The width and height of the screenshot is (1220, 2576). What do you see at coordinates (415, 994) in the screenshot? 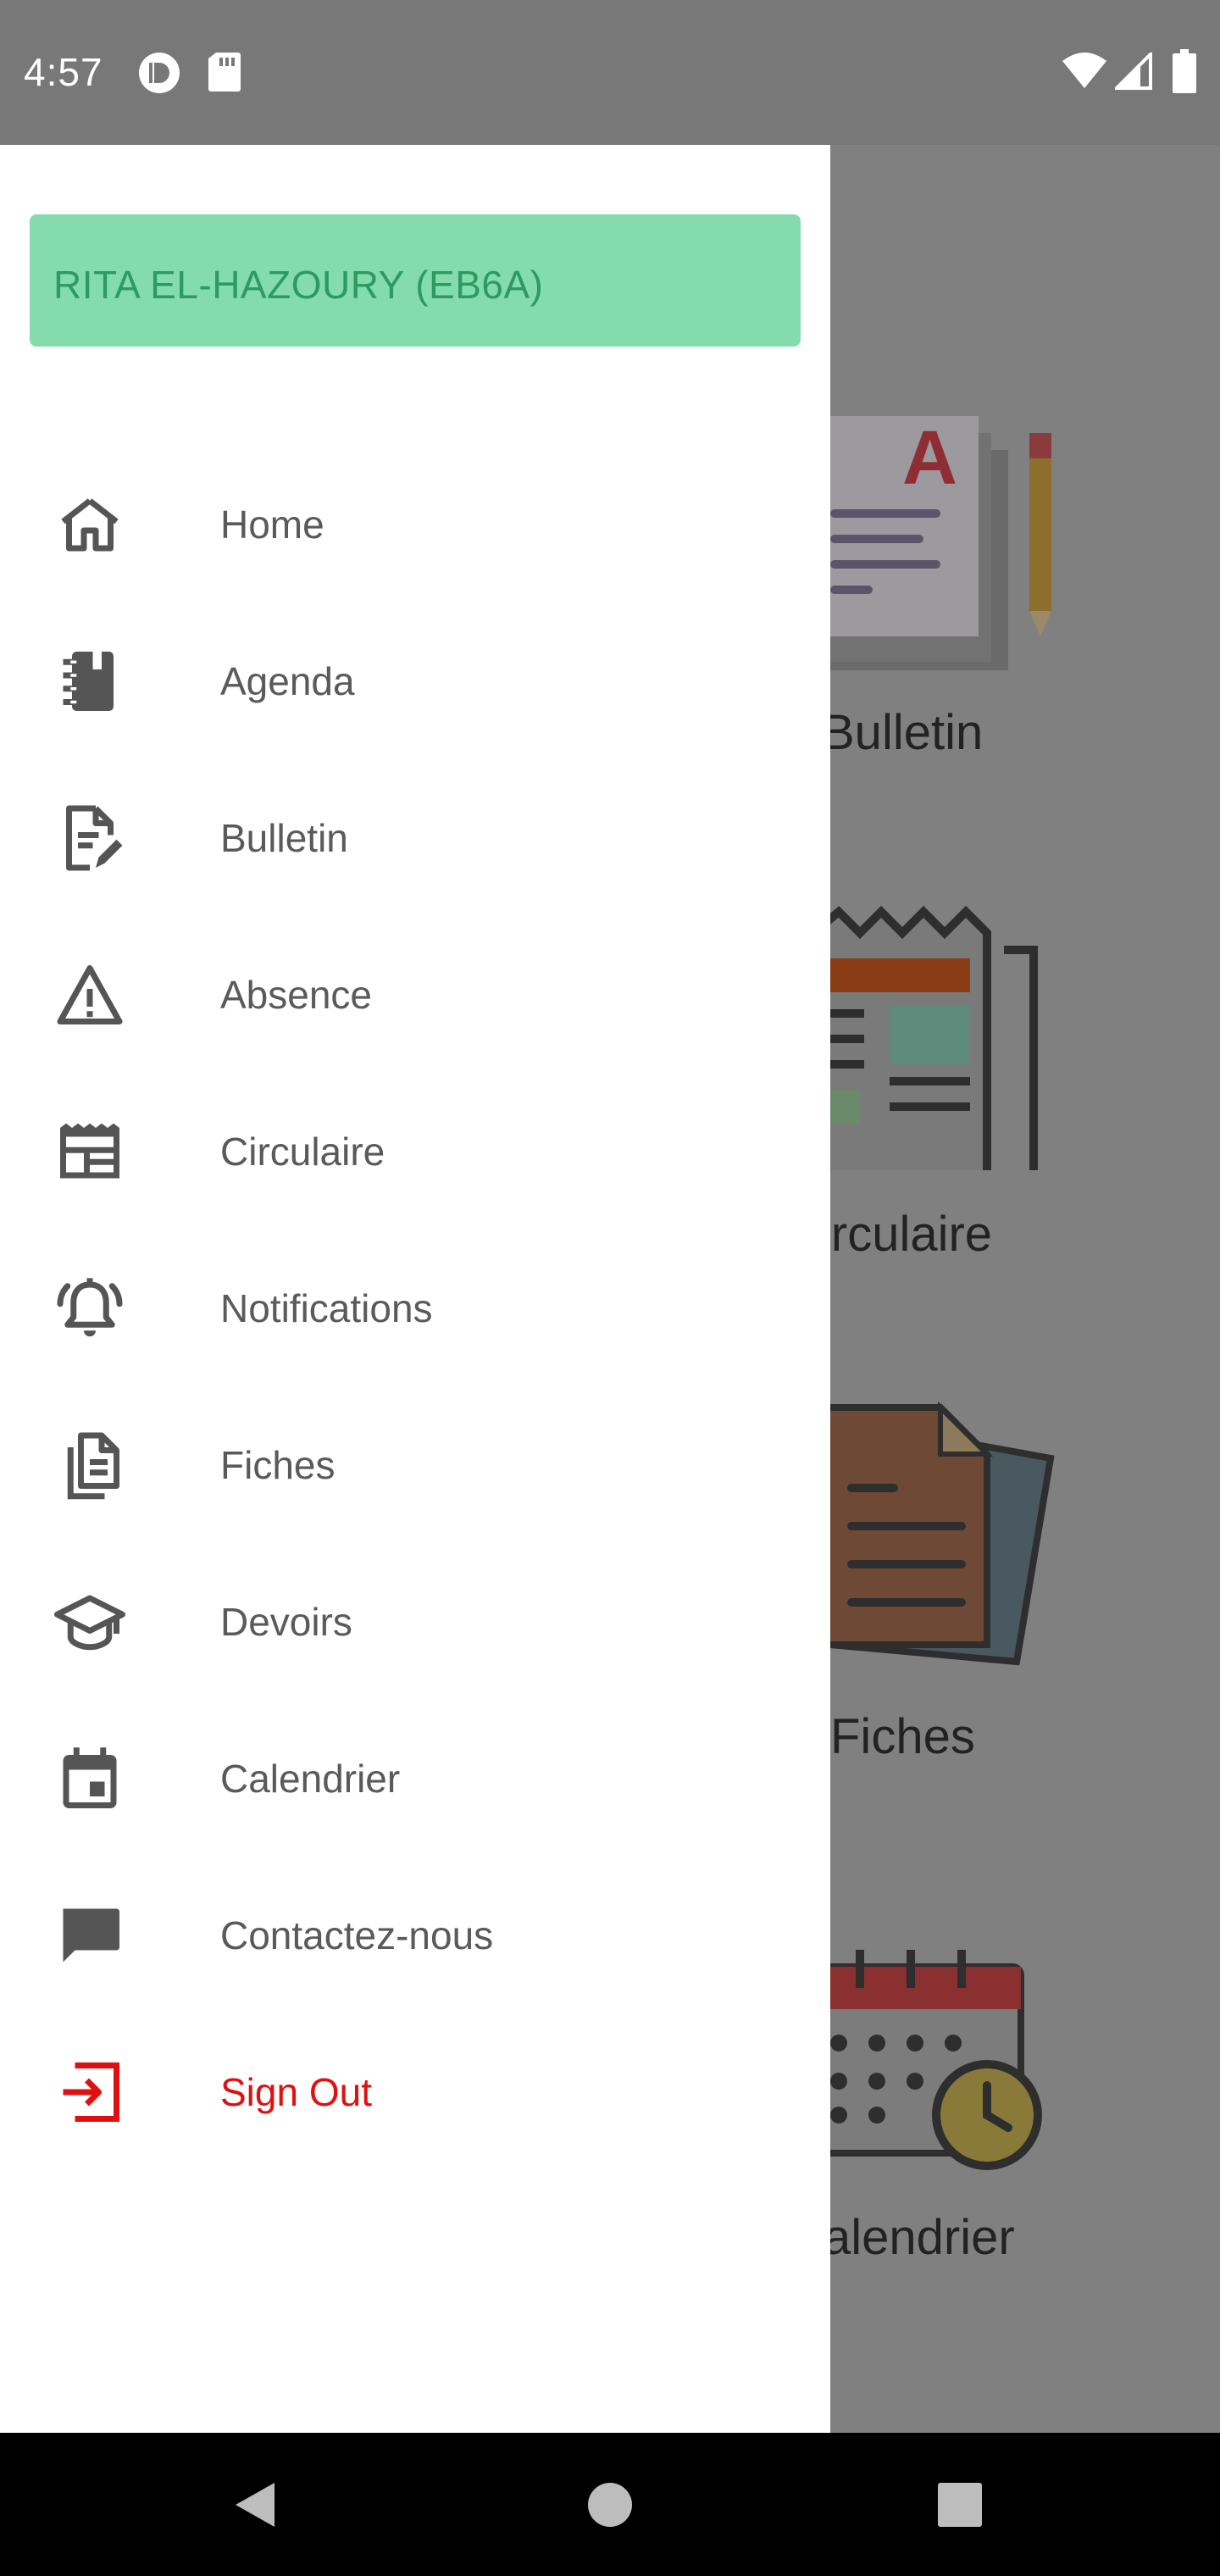
I see `menu-item-absence: Absence` at bounding box center [415, 994].